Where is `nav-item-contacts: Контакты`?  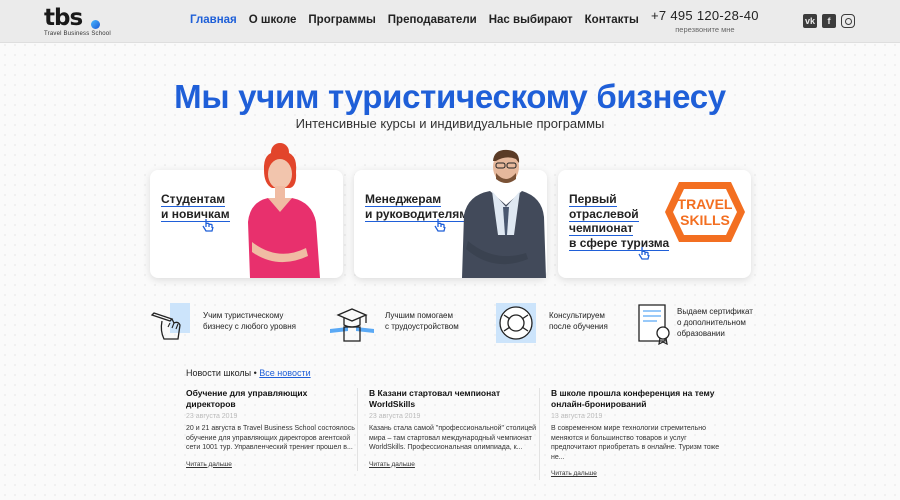
nav-item-contacts: Контакты is located at coordinates (612, 20).